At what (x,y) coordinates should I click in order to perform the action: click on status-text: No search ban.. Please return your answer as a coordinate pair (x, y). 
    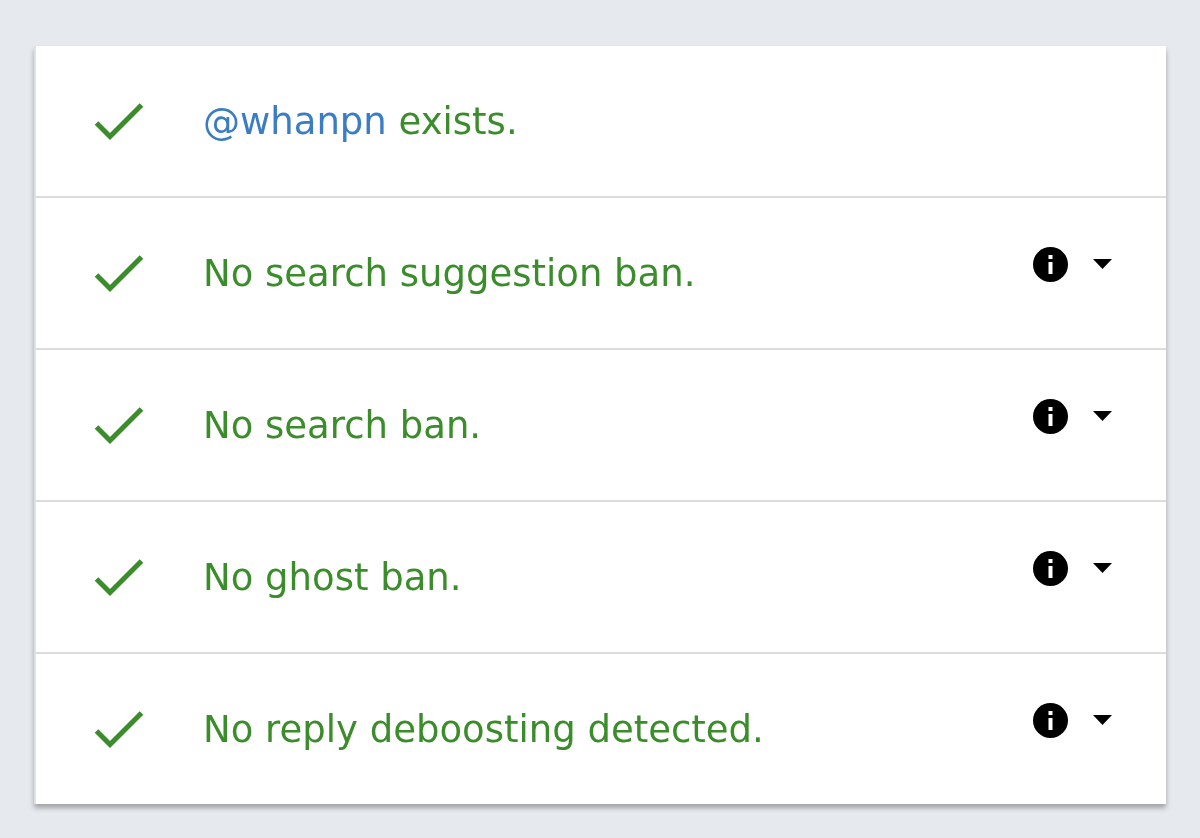
    Looking at the image, I should click on (343, 426).